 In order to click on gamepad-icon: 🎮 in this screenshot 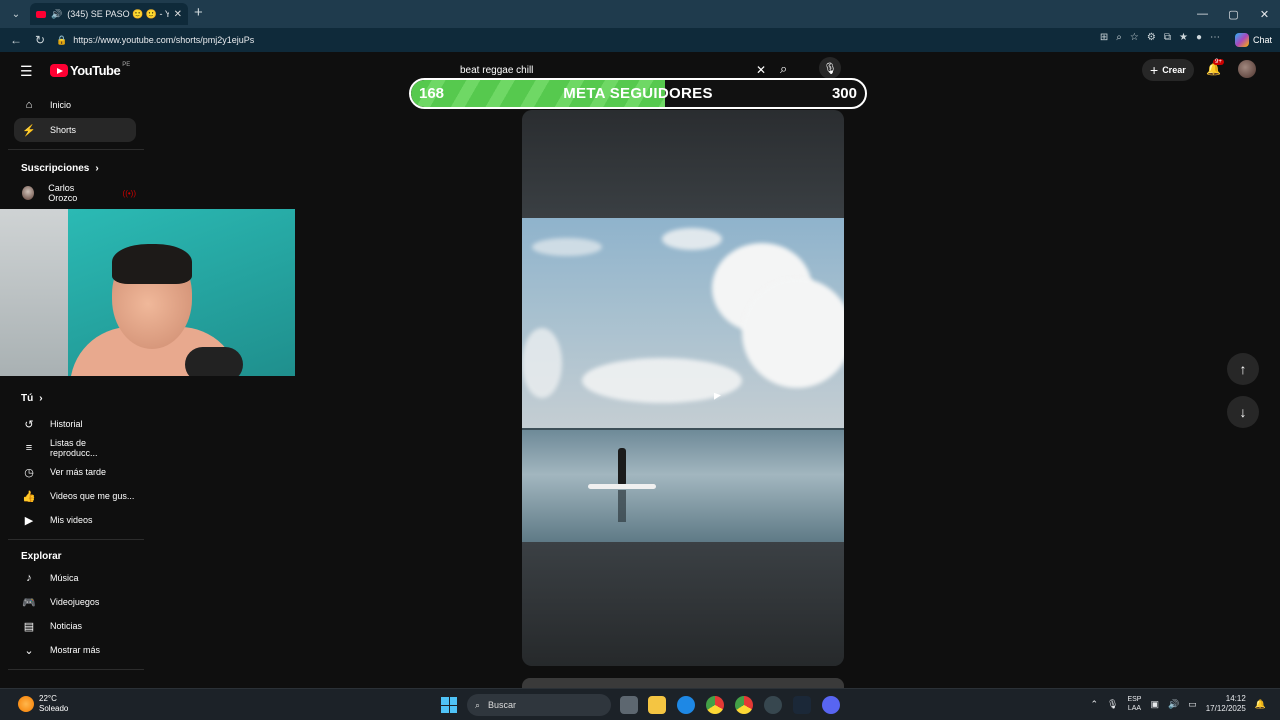, I will do `click(29, 602)`.